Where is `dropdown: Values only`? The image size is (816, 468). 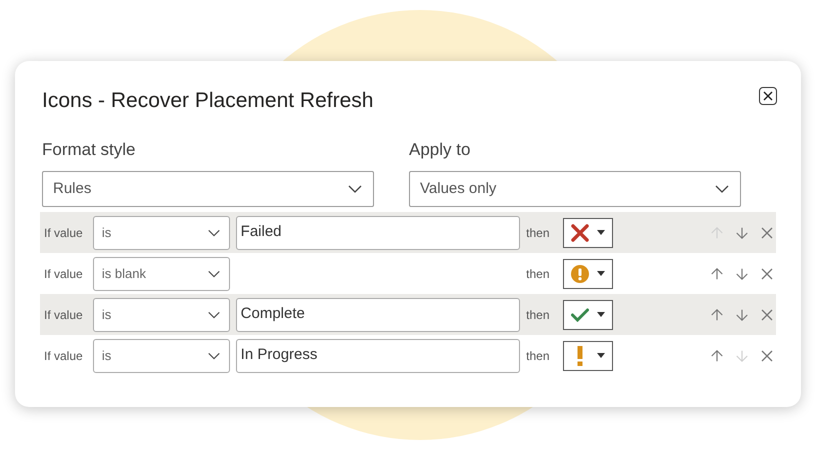 dropdown: Values only is located at coordinates (575, 189).